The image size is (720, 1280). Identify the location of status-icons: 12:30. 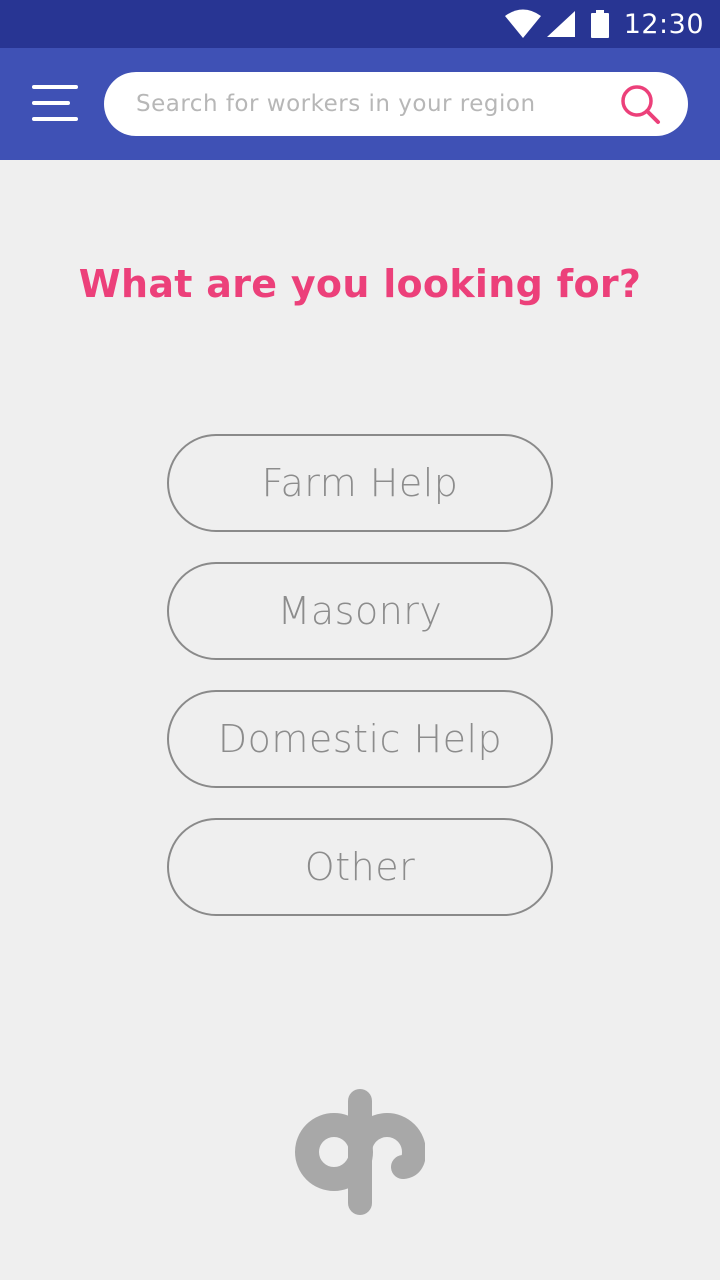
(604, 24).